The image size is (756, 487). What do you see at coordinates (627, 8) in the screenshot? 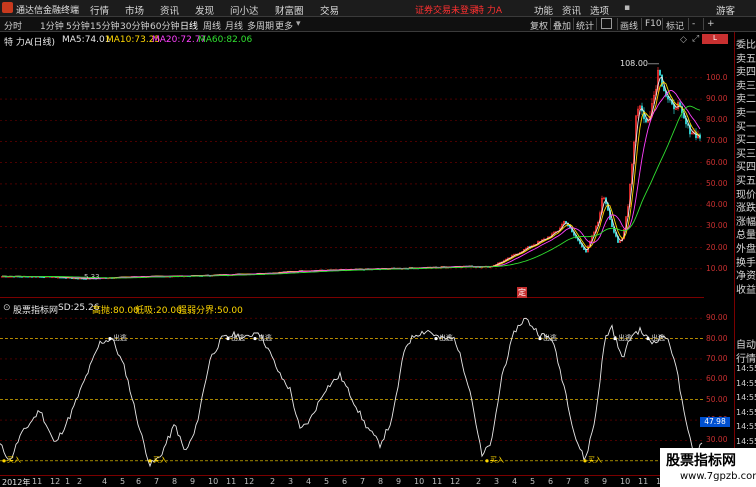
I see `minimize-icon: ▪` at bounding box center [627, 8].